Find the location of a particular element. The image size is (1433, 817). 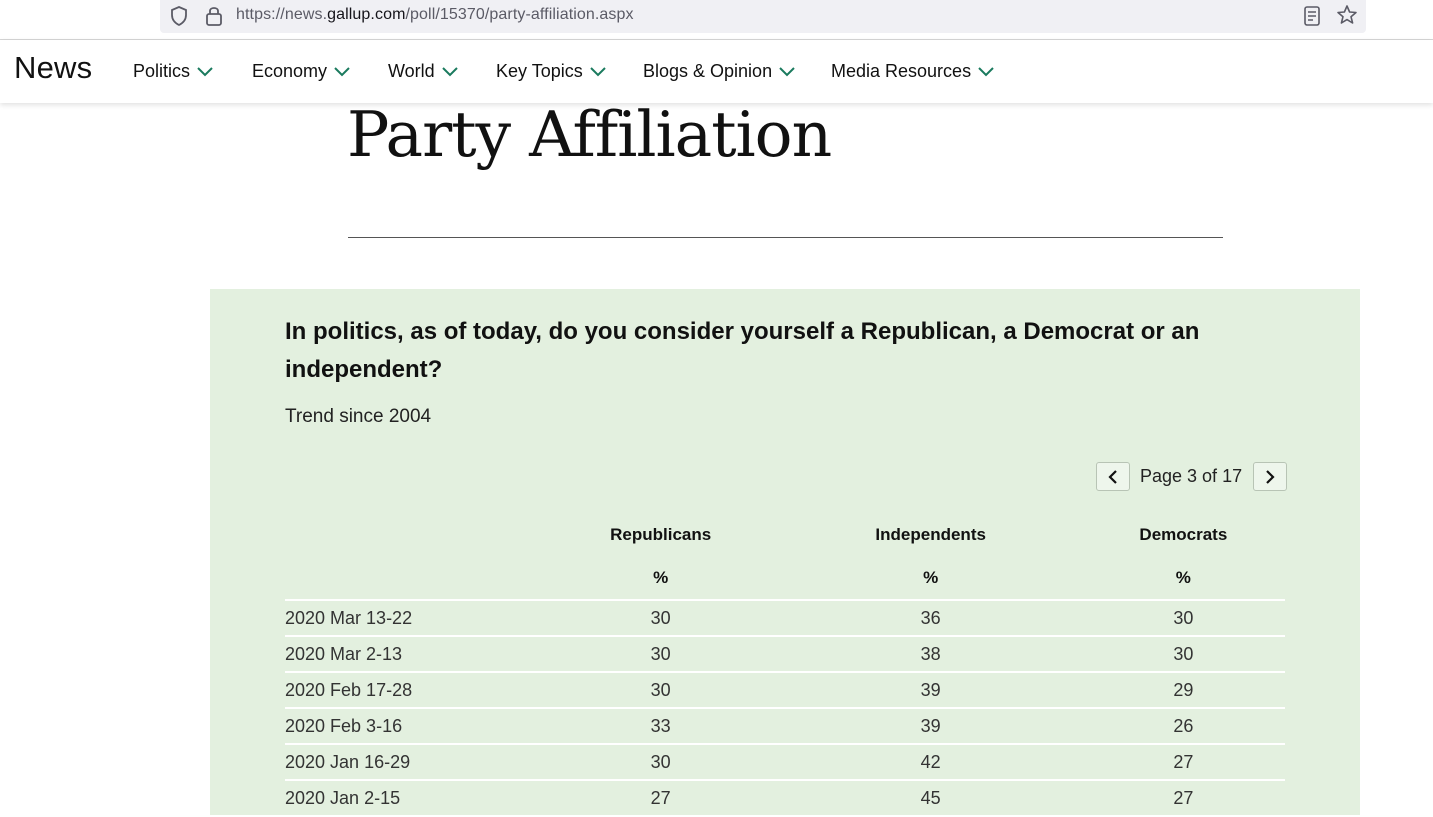

column-header-democrats: Democrats is located at coordinates (1183, 534).